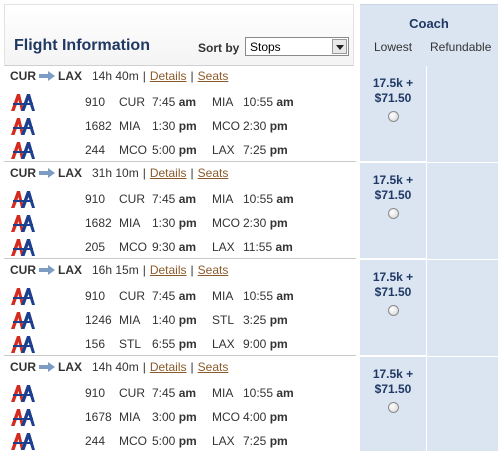  Describe the element at coordinates (429, 35) in the screenshot. I see `coach-fare-header: Coach Lowest Refundable` at that location.